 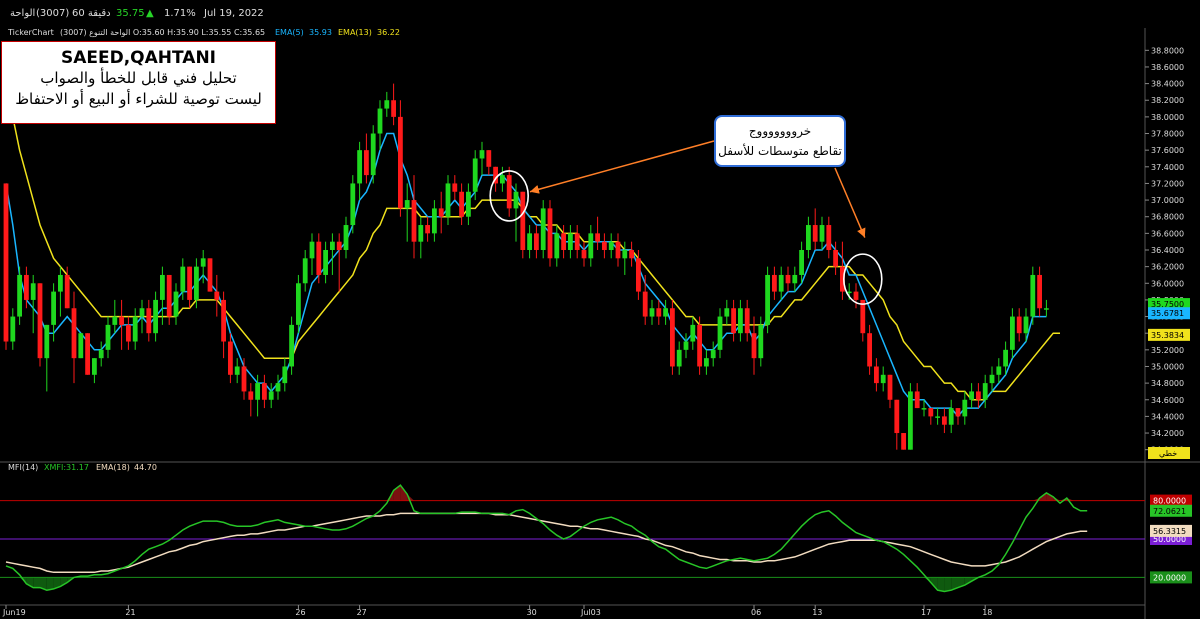 What do you see at coordinates (1167, 433) in the screenshot?
I see `y-tick-label: 34.2000` at bounding box center [1167, 433].